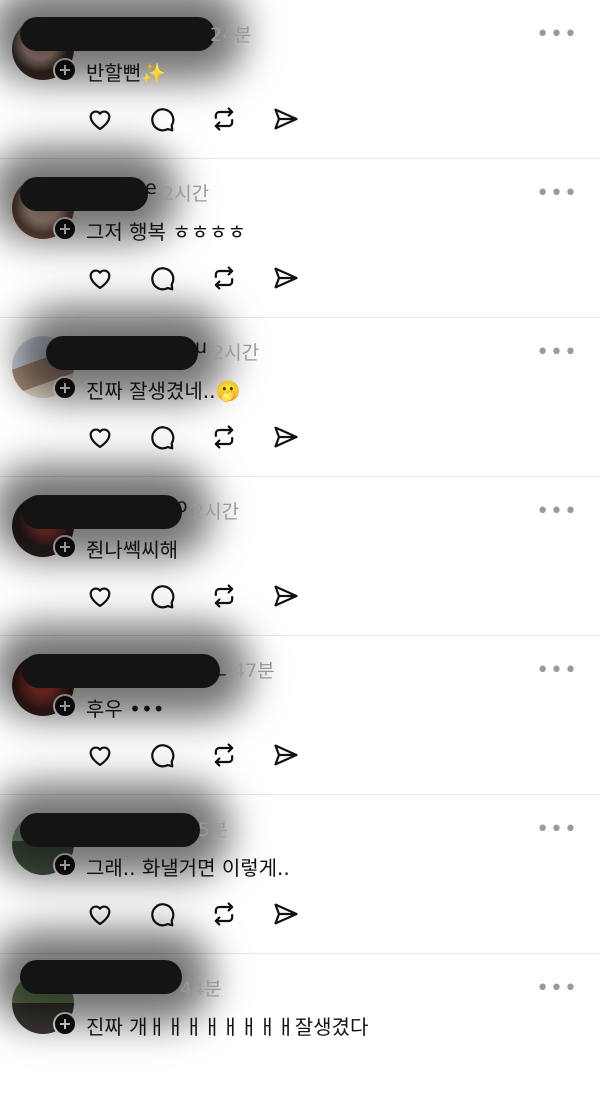 The width and height of the screenshot is (600, 1113). Describe the element at coordinates (182, 506) in the screenshot. I see `username: o` at that location.